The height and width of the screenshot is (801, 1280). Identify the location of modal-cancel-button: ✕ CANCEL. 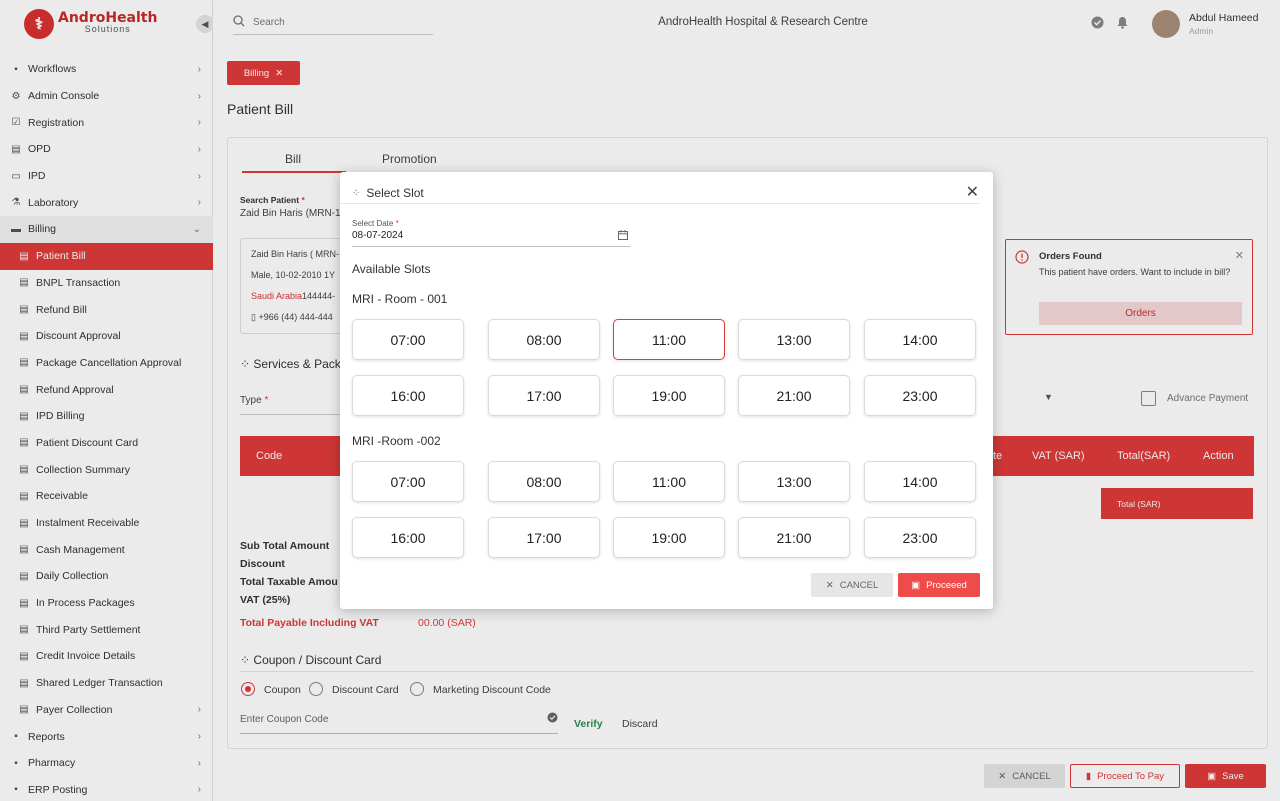
(852, 585).